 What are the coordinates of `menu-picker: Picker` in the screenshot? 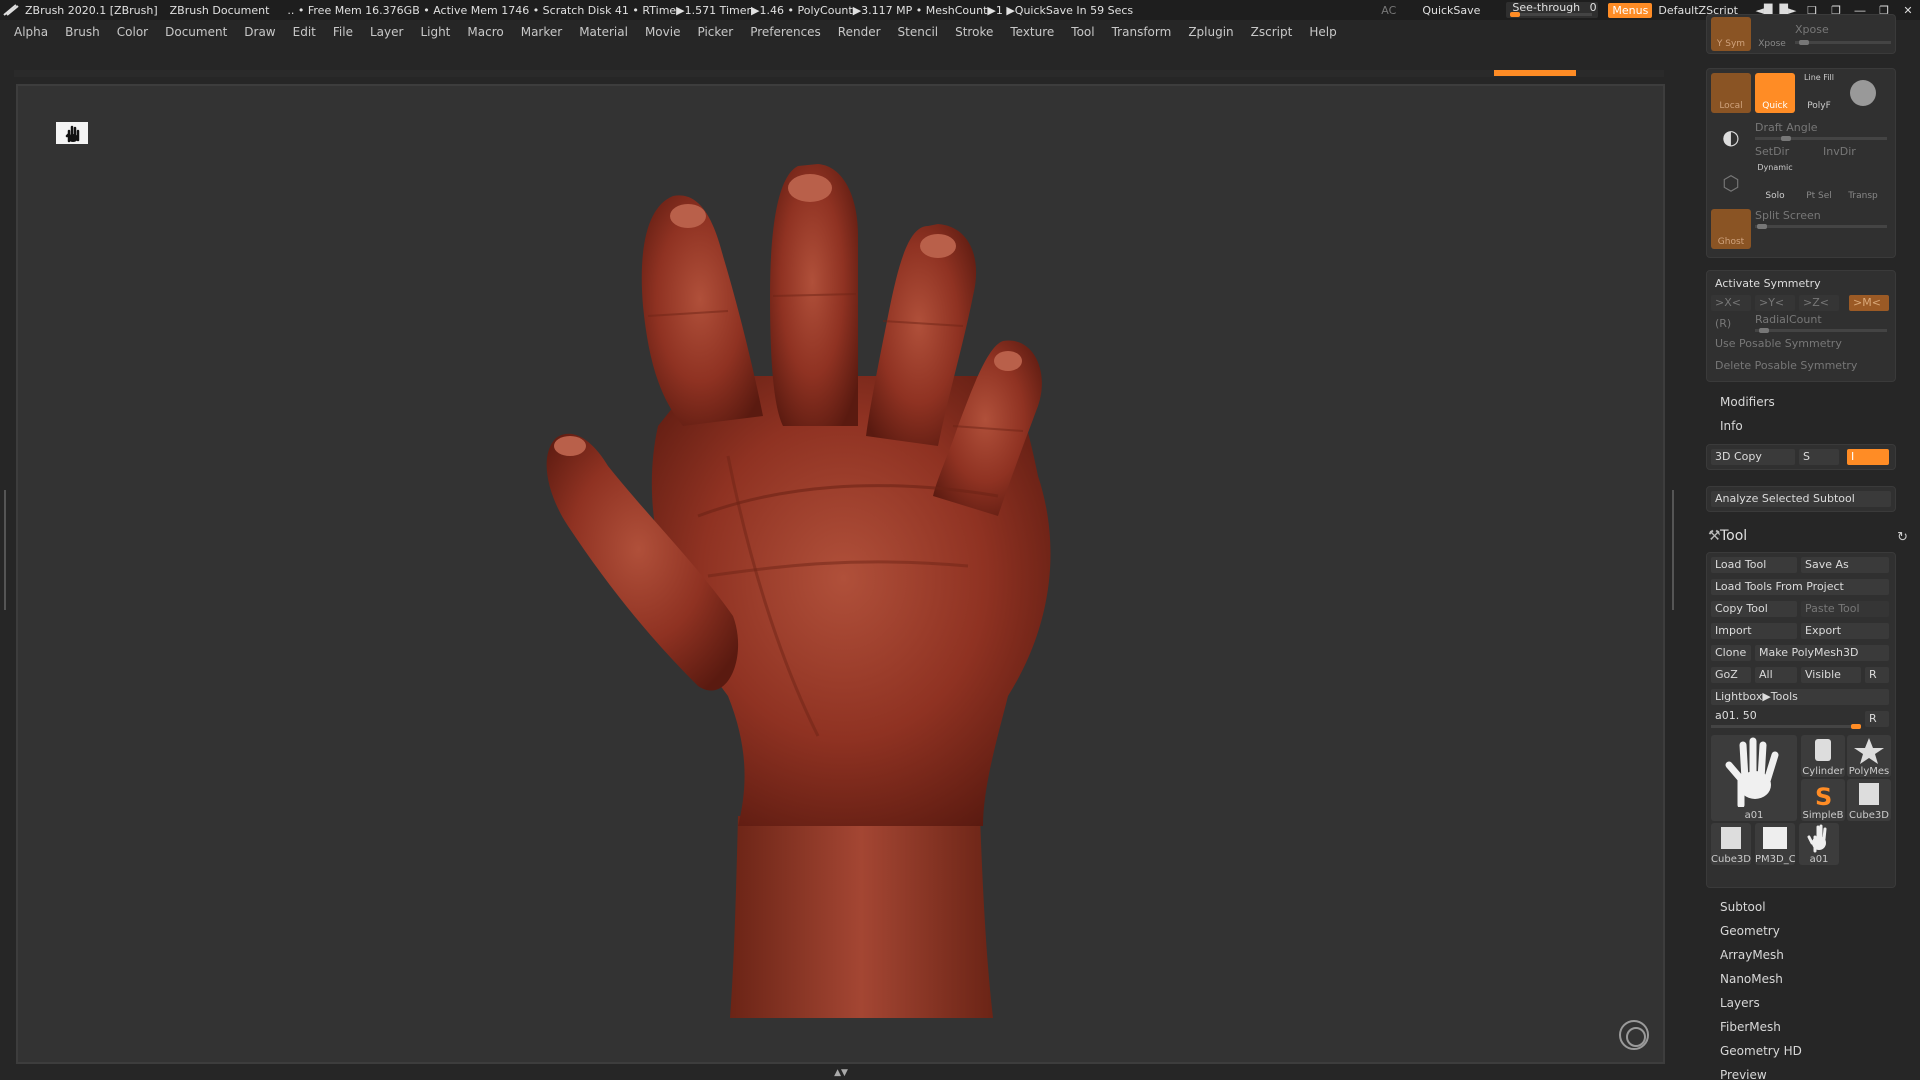 It's located at (715, 32).